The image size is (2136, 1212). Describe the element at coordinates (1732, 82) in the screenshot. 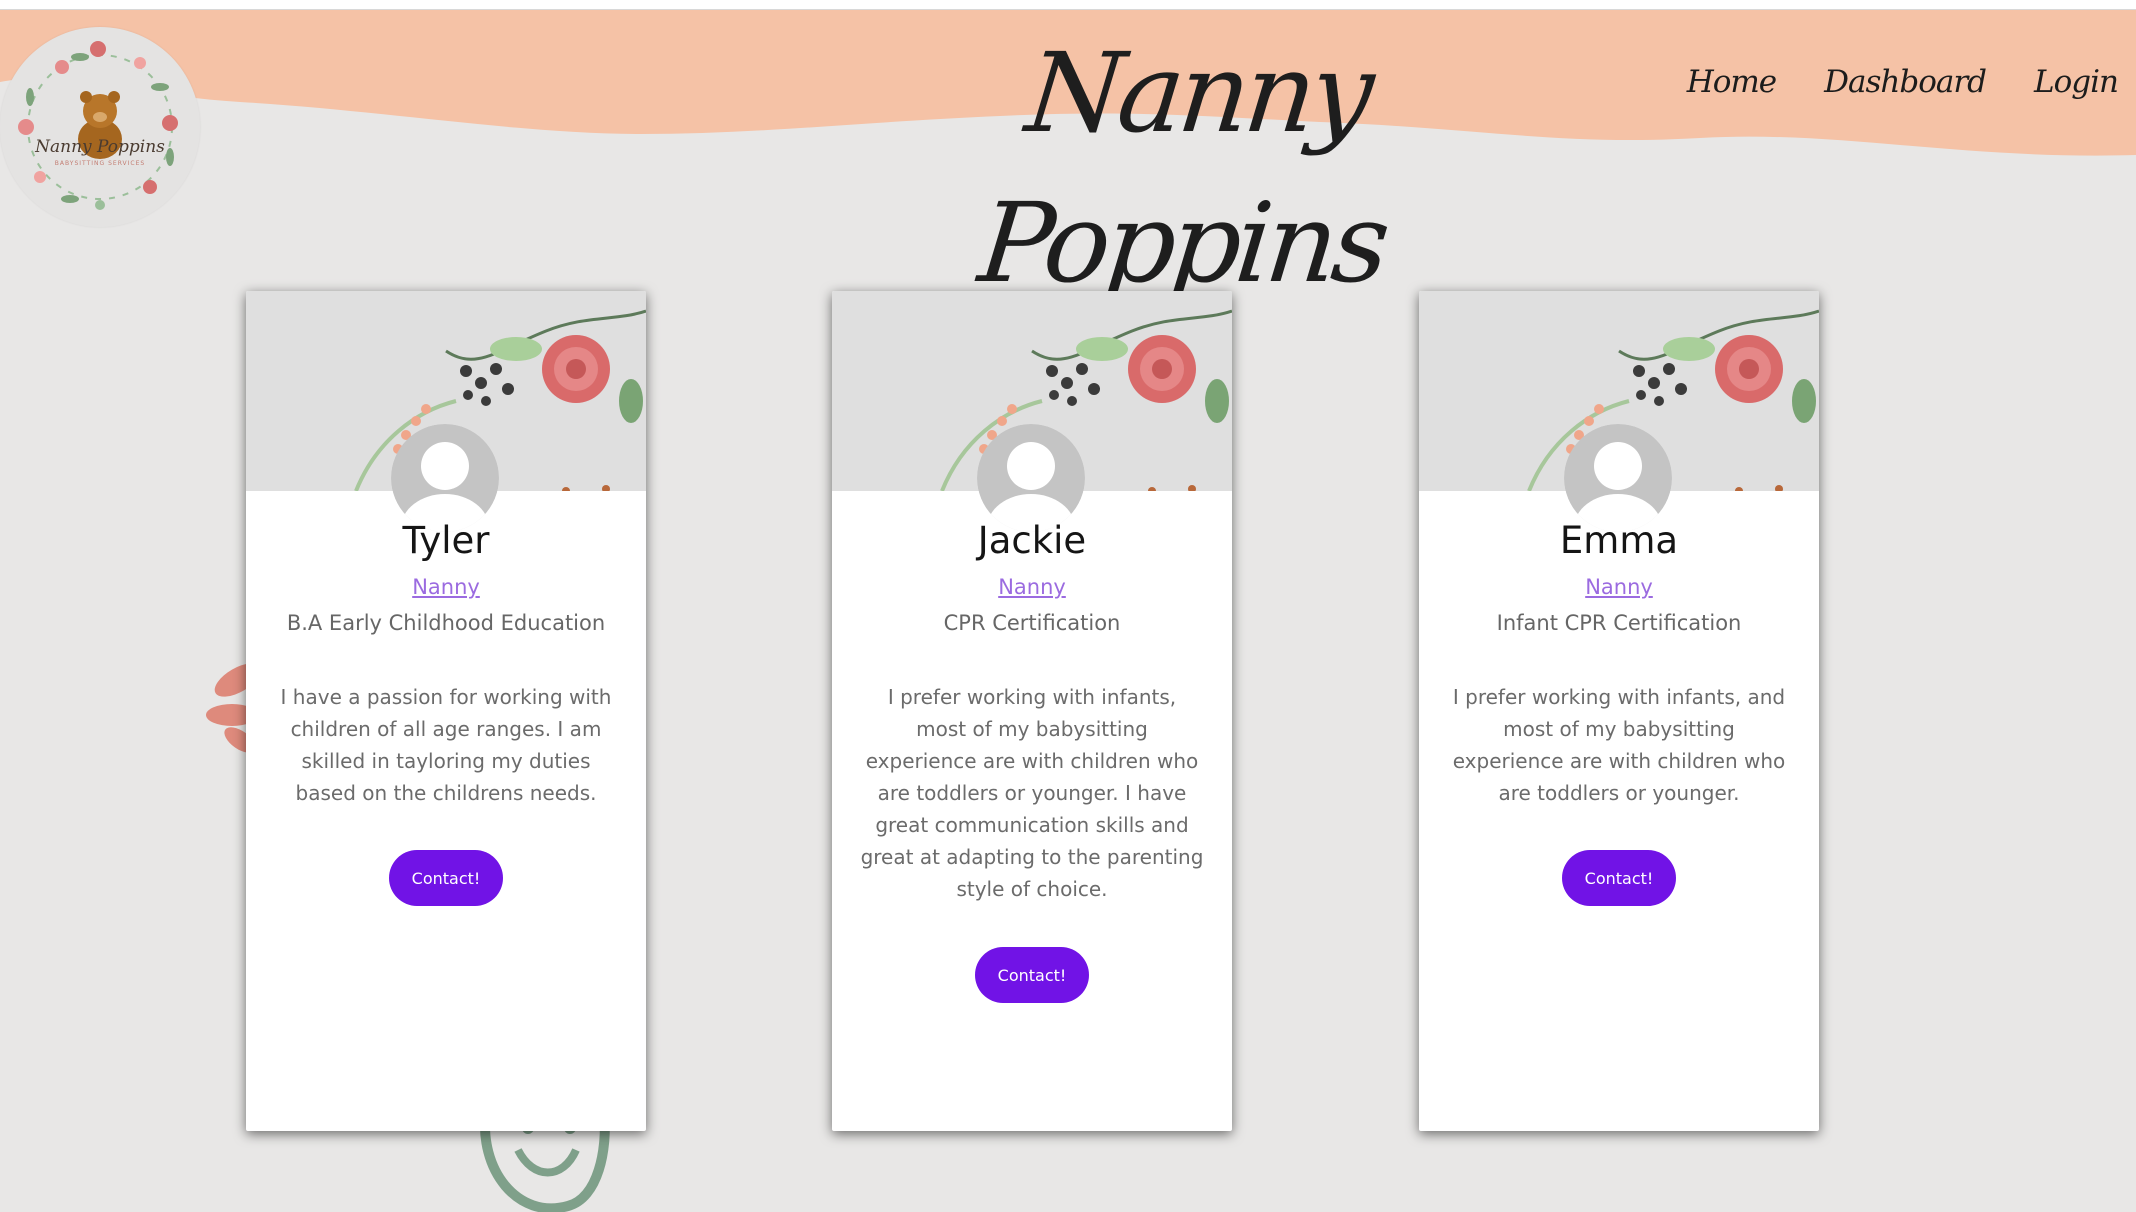

I see `nav-home-link: Home` at that location.